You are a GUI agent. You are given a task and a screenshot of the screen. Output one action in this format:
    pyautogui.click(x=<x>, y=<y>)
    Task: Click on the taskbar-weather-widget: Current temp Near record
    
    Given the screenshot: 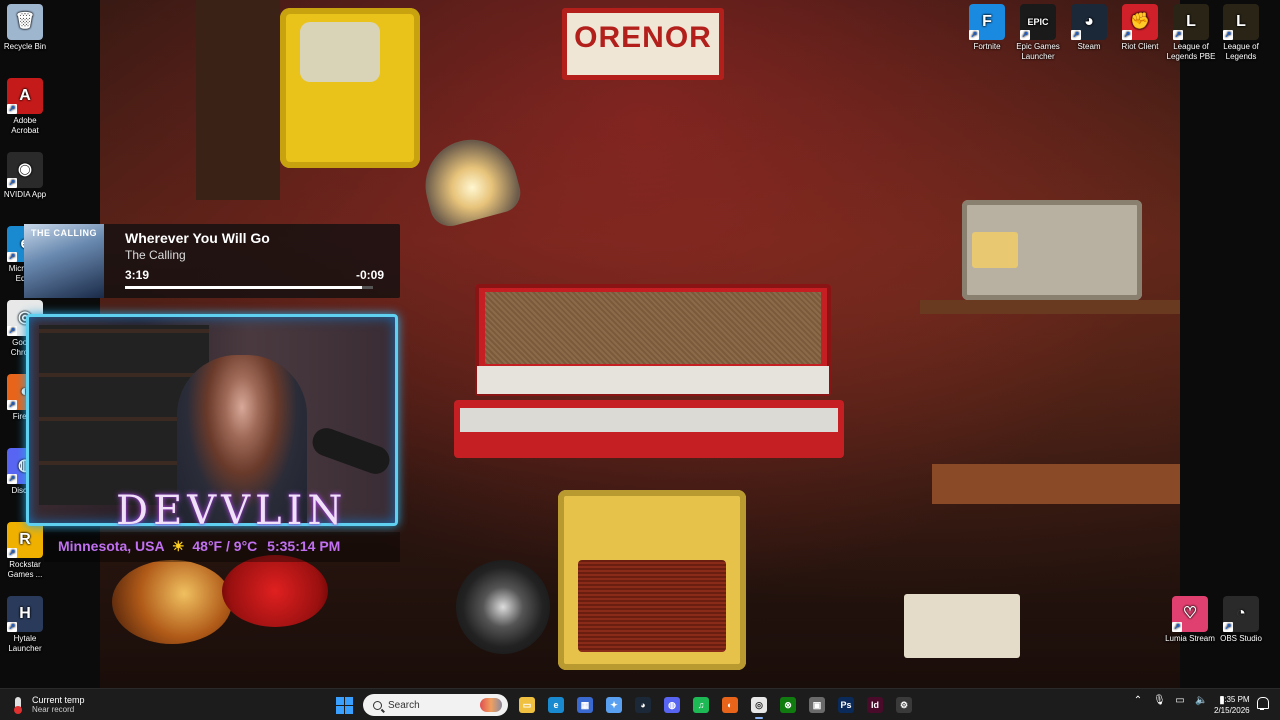 What is the action you would take?
    pyautogui.click(x=47, y=705)
    